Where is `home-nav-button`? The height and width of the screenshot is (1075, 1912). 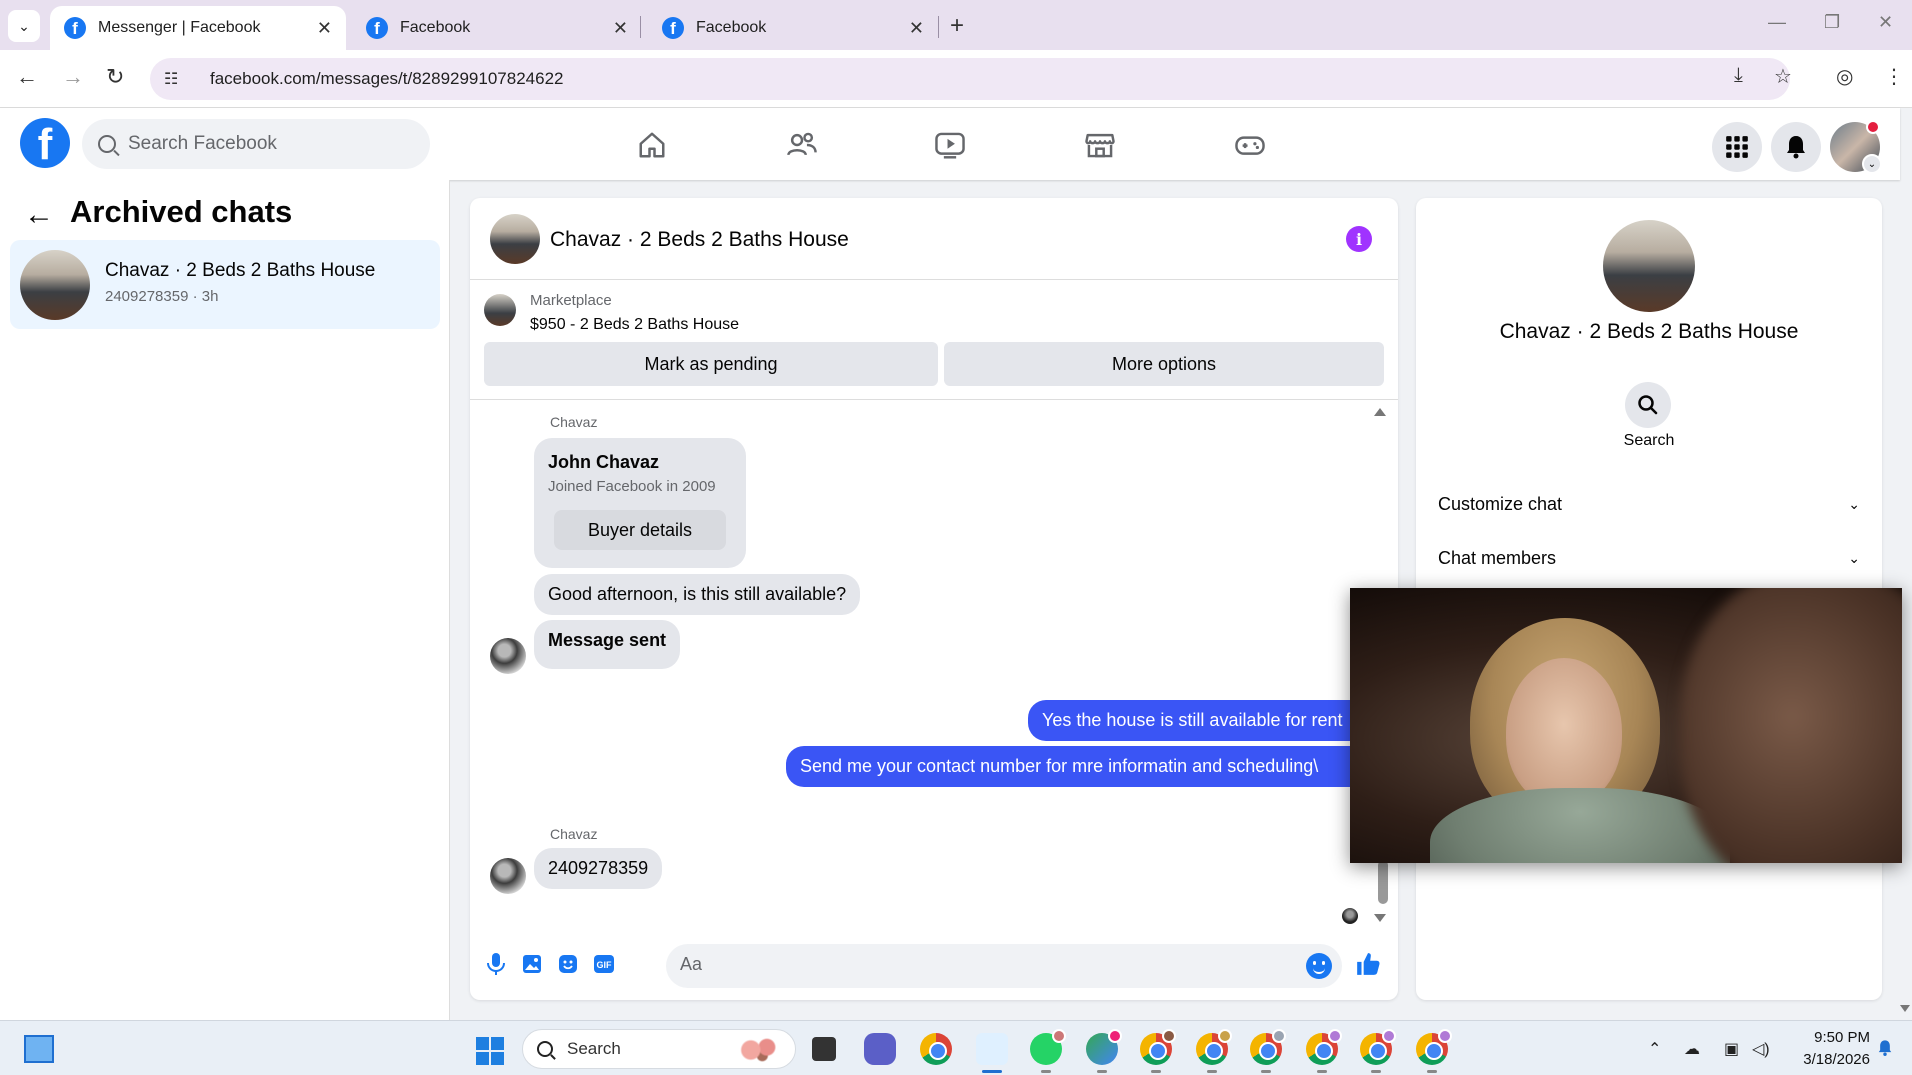 home-nav-button is located at coordinates (652, 145).